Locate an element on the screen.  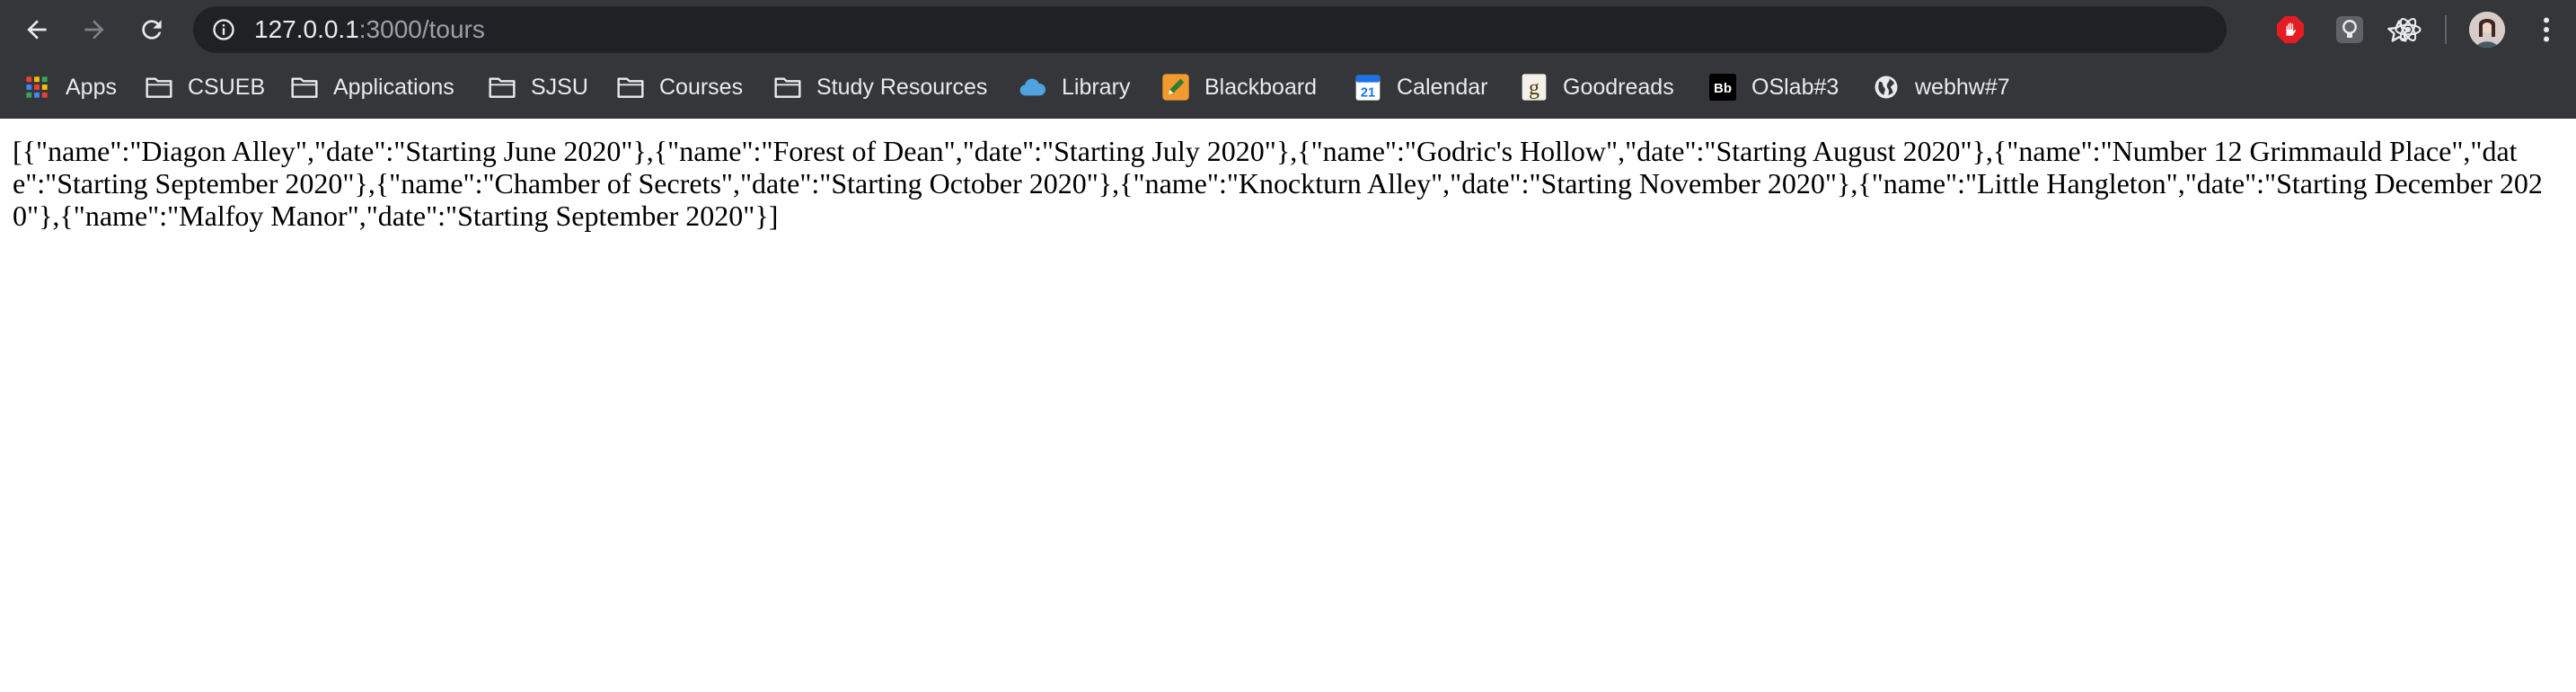
calendar-icon: 21 is located at coordinates (1368, 87).